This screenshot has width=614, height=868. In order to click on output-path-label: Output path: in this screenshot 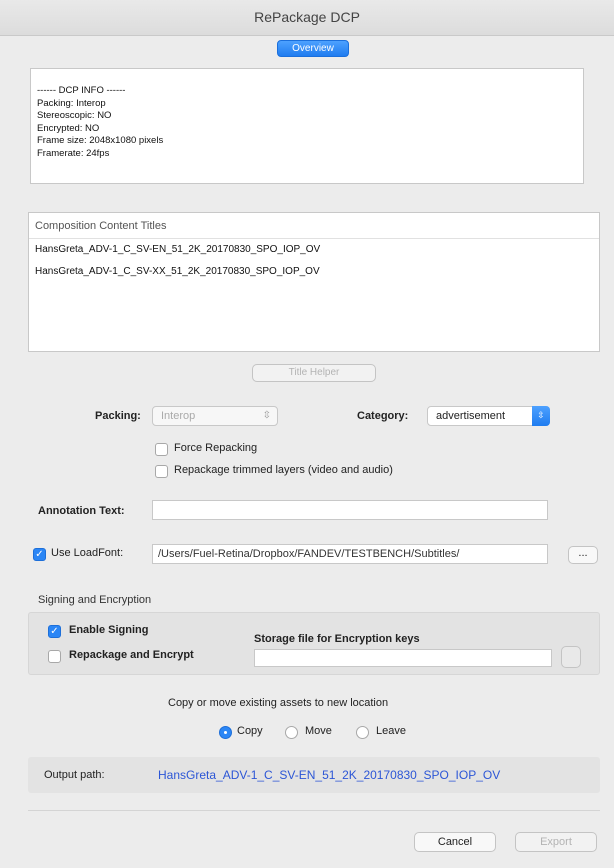, I will do `click(74, 775)`.